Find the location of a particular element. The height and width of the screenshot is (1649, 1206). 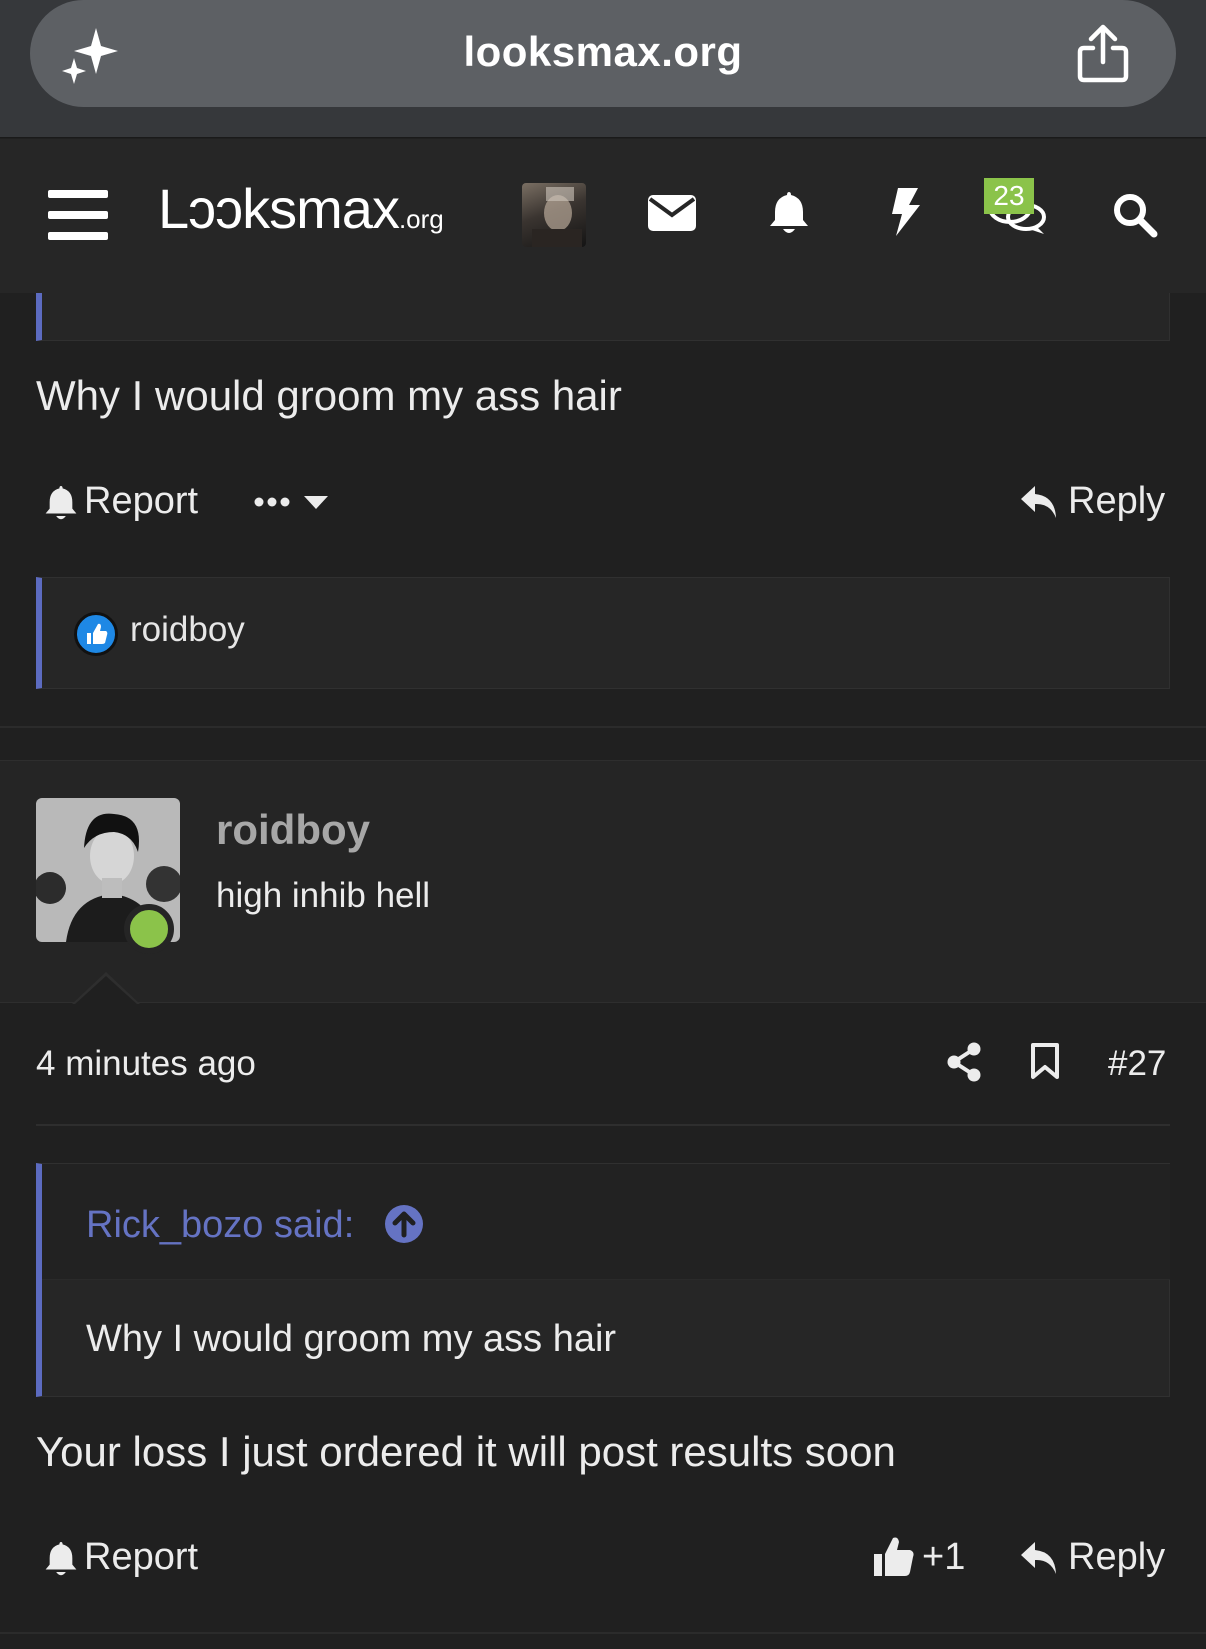

share-icon is located at coordinates (1103, 54).